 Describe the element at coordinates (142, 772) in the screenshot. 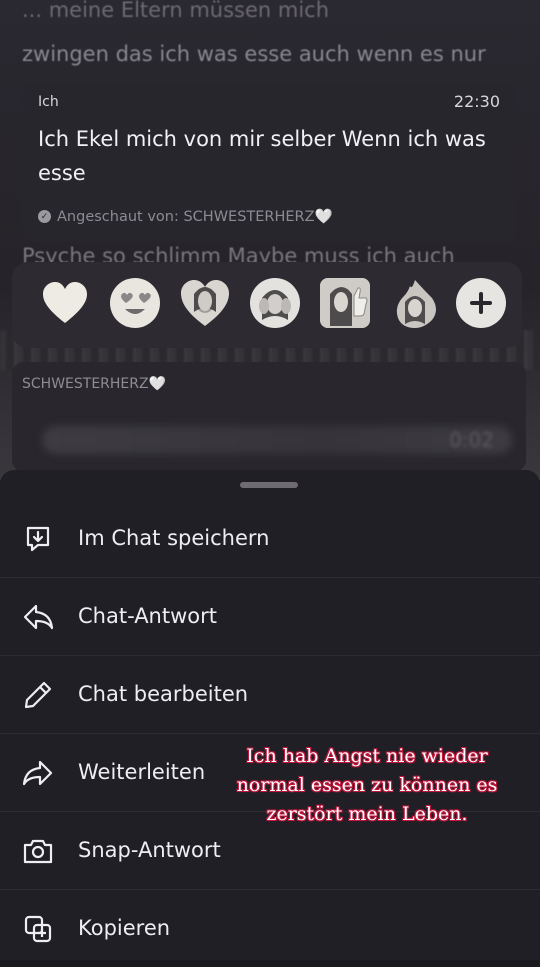

I see `menu-item-label: Weiterleiten` at that location.